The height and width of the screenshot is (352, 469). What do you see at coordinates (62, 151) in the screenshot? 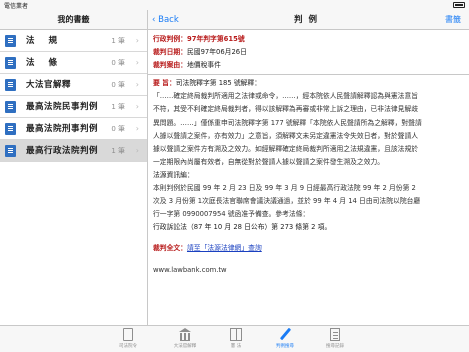
I see `sidebar-item-label: 最高行政法院判例` at bounding box center [62, 151].